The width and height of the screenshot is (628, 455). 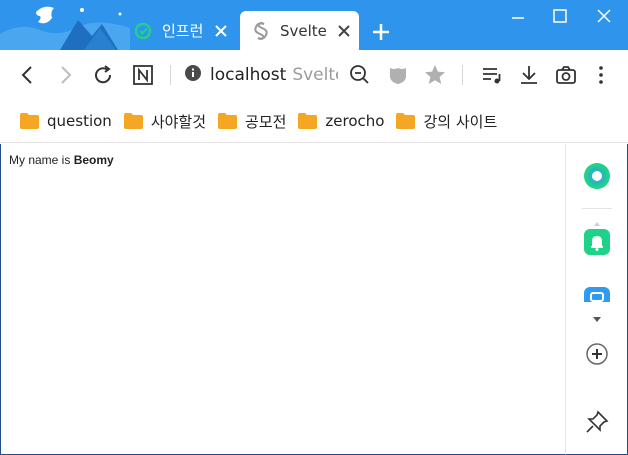 What do you see at coordinates (266, 121) in the screenshot?
I see `bookmark-label: 공모전` at bounding box center [266, 121].